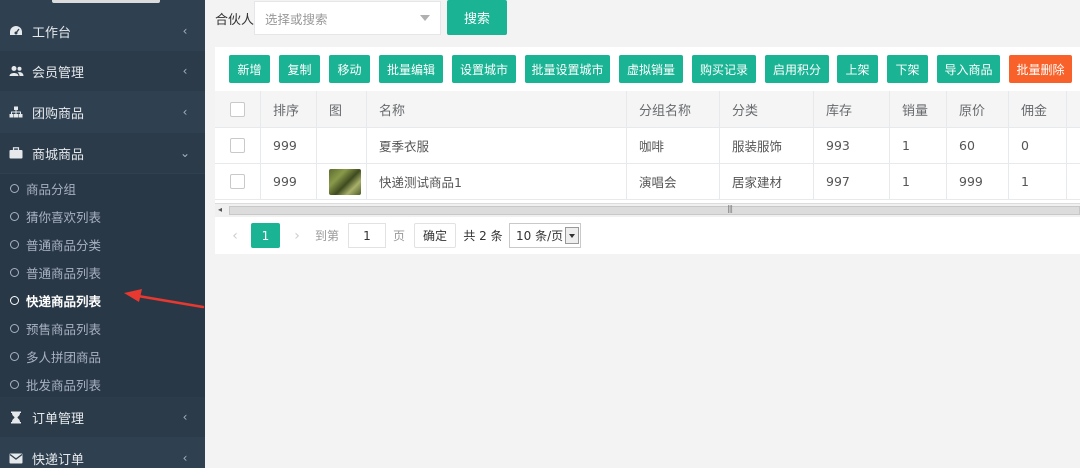 Image resolution: width=1080 pixels, height=468 pixels. What do you see at coordinates (102, 71) in the screenshot?
I see `sidebar-item-members: 会员管理 ‹` at bounding box center [102, 71].